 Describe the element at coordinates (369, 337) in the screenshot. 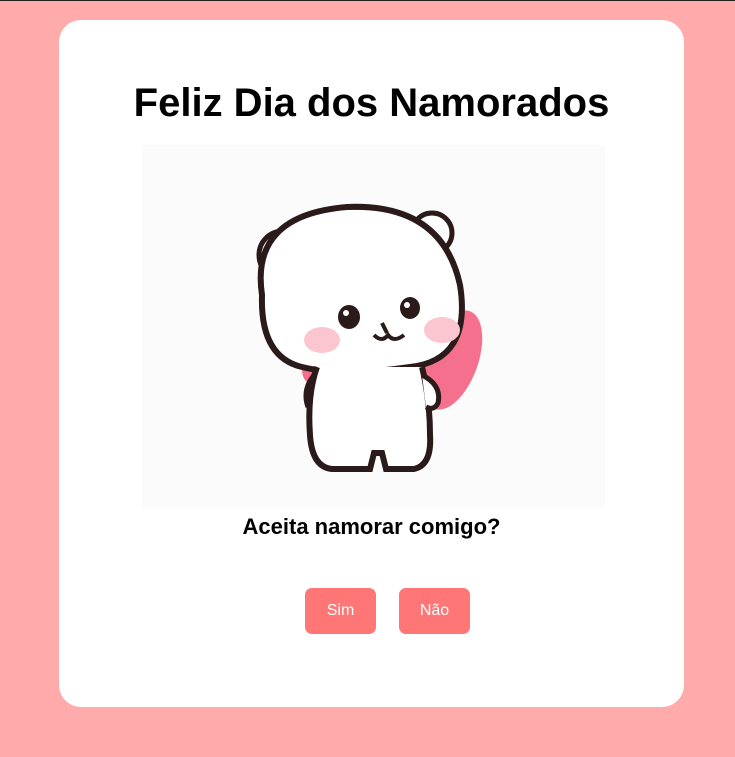

I see `bear-waving-icon` at that location.